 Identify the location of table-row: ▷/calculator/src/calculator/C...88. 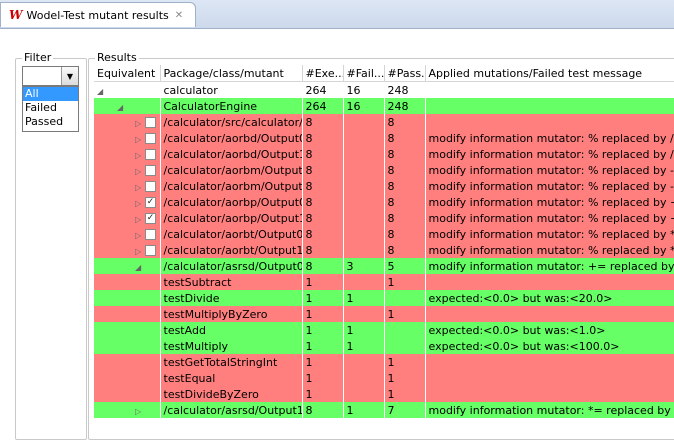
(384, 122).